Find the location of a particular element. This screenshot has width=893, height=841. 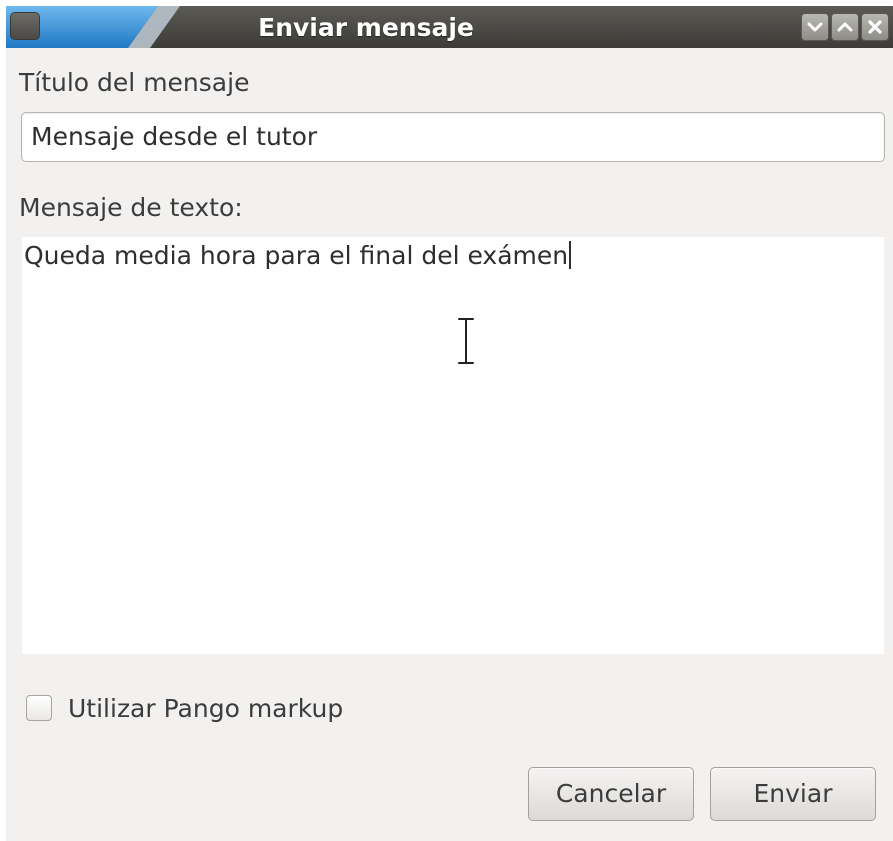

title-field-label: Título del mensaje is located at coordinates (134, 82).